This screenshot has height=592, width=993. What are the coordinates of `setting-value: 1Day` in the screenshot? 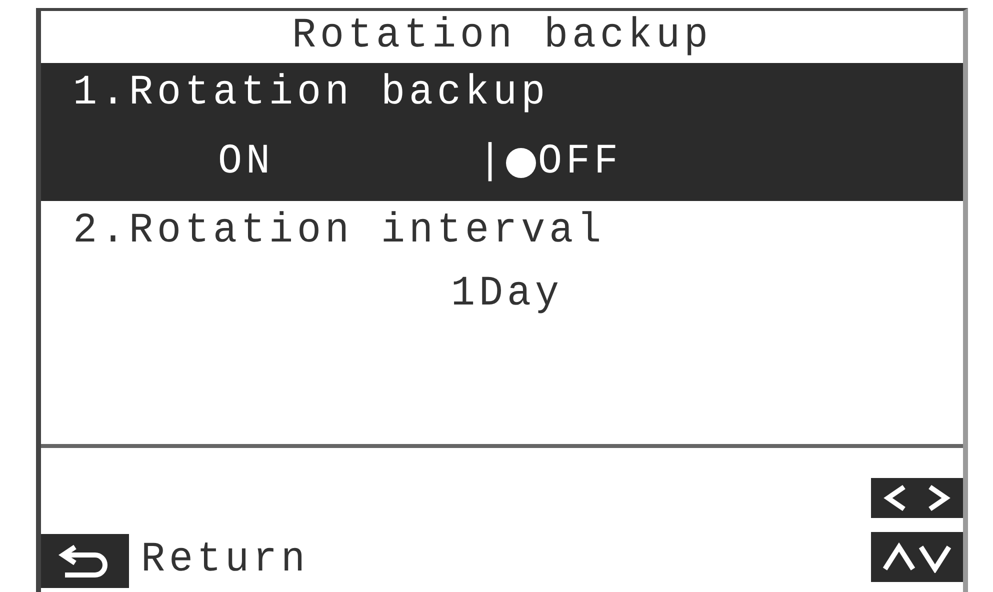 It's located at (507, 295).